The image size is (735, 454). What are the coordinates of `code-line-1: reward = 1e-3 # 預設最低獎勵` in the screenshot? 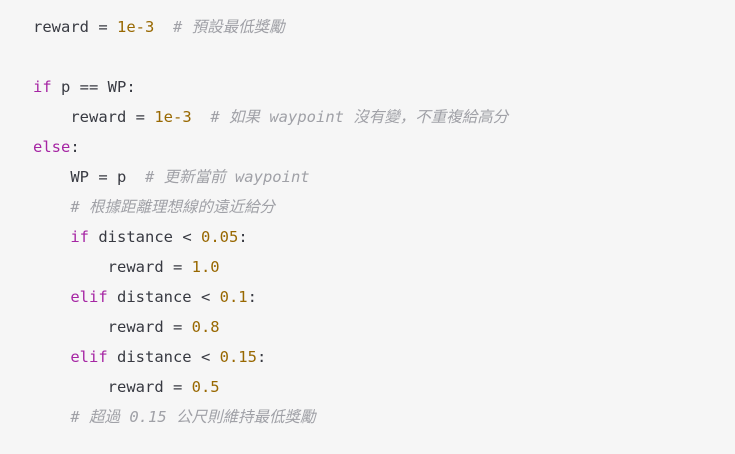 It's located at (384, 27).